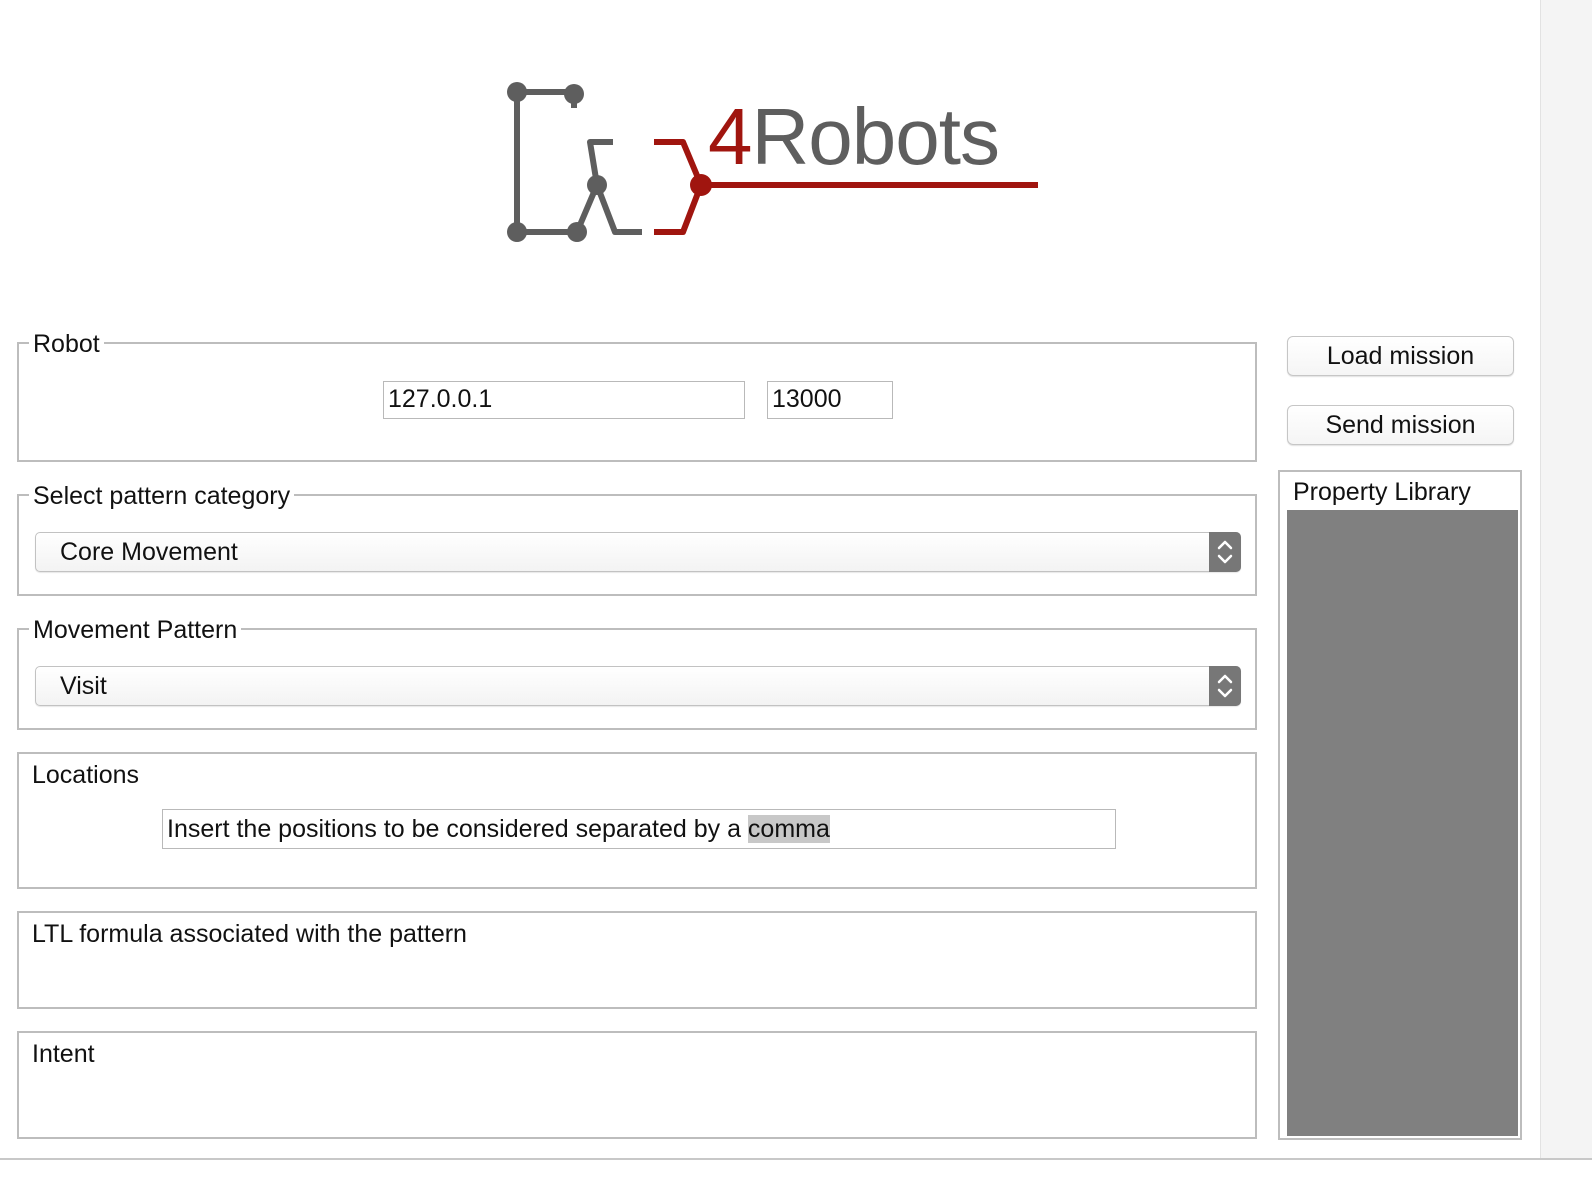  I want to click on intent-title: Intent, so click(63, 1054).